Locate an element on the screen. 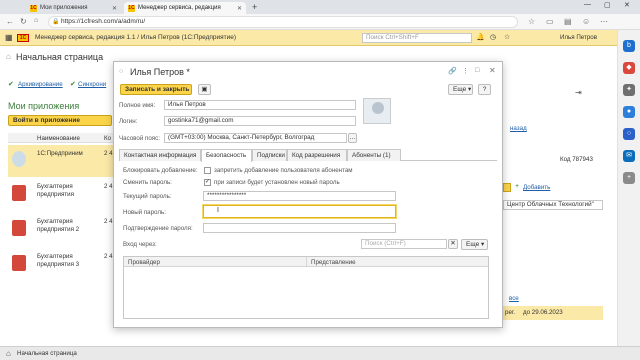  exit-icon: ⇥ is located at coordinates (578, 92).